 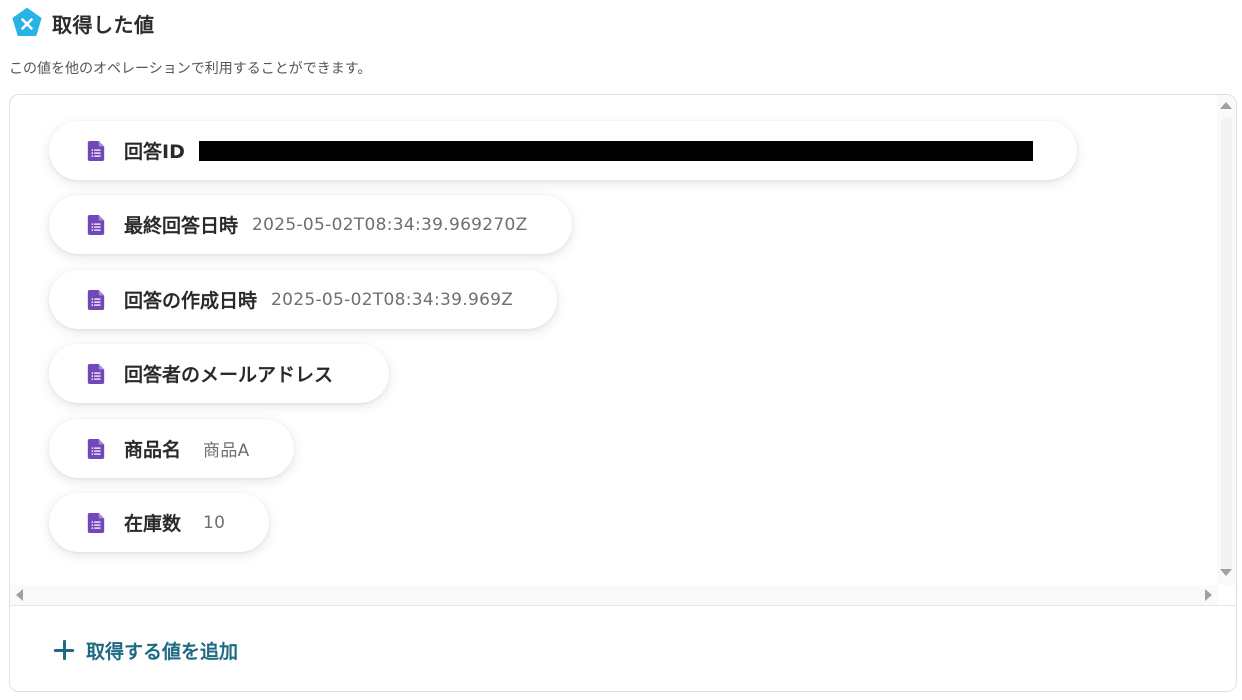 I want to click on value-chip-label: 在庫数, so click(x=153, y=524).